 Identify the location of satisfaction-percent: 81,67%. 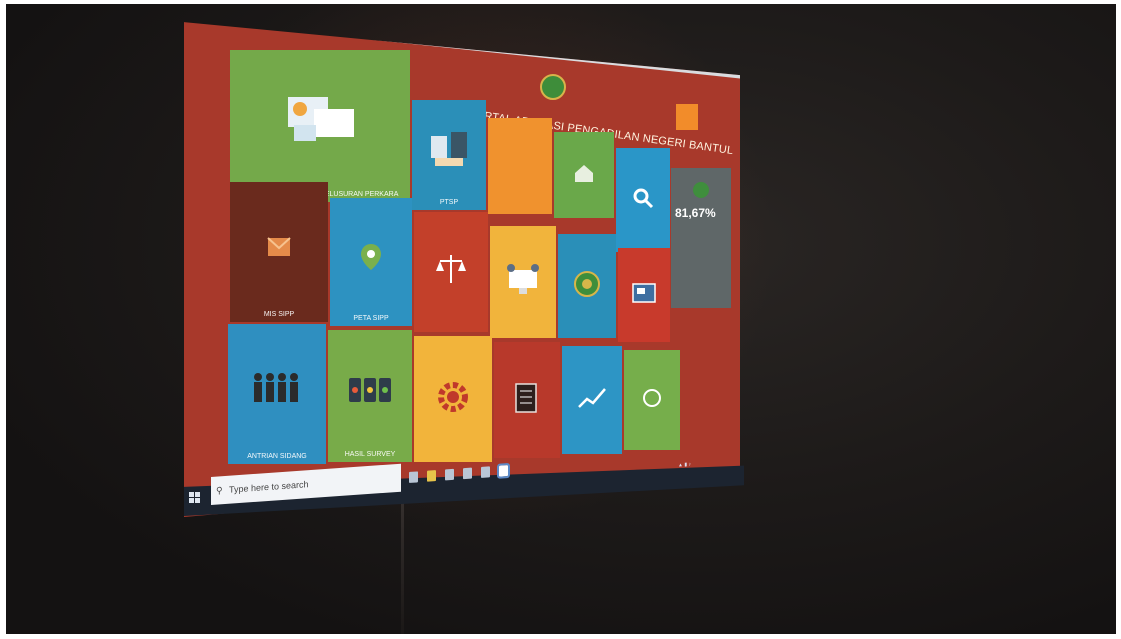
(695, 213).